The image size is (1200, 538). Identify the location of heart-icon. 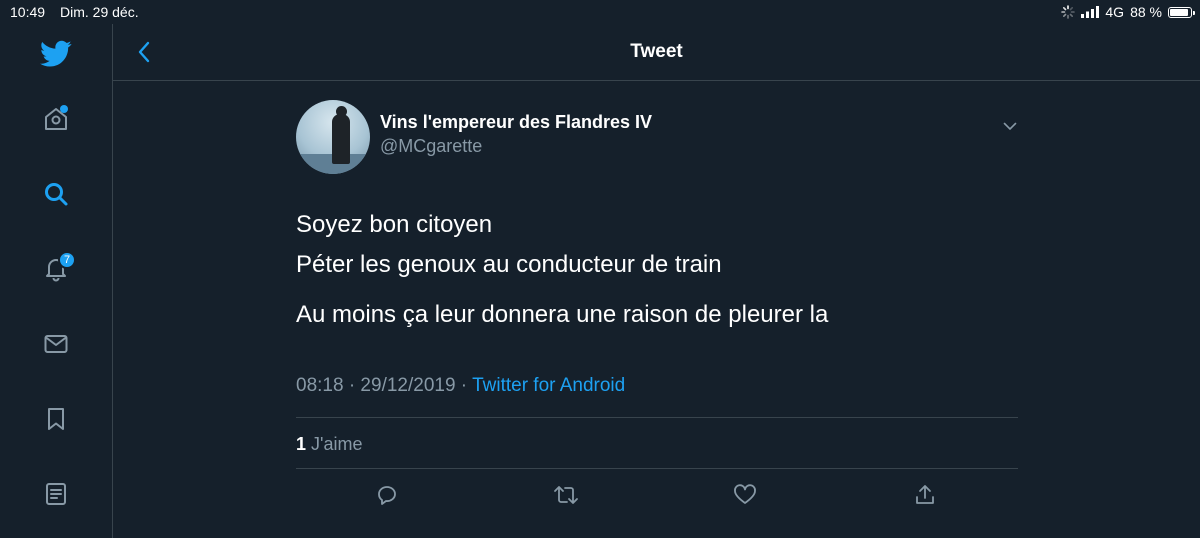
(745, 494).